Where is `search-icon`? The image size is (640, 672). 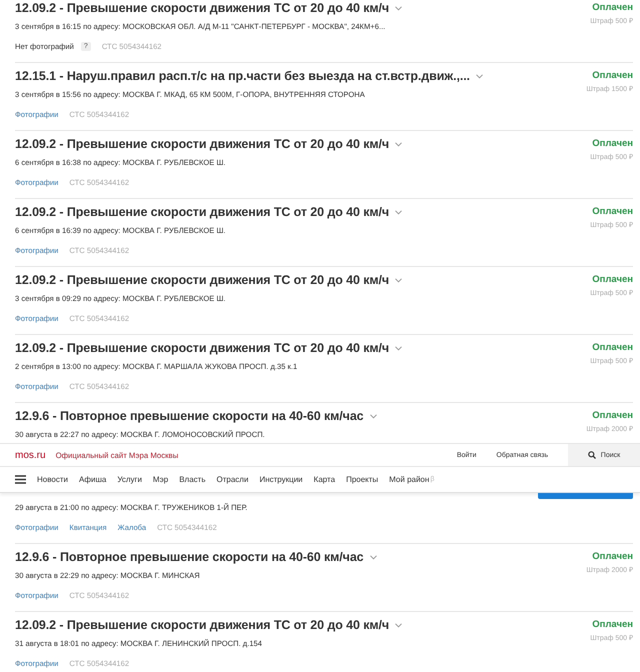
search-icon is located at coordinates (592, 455).